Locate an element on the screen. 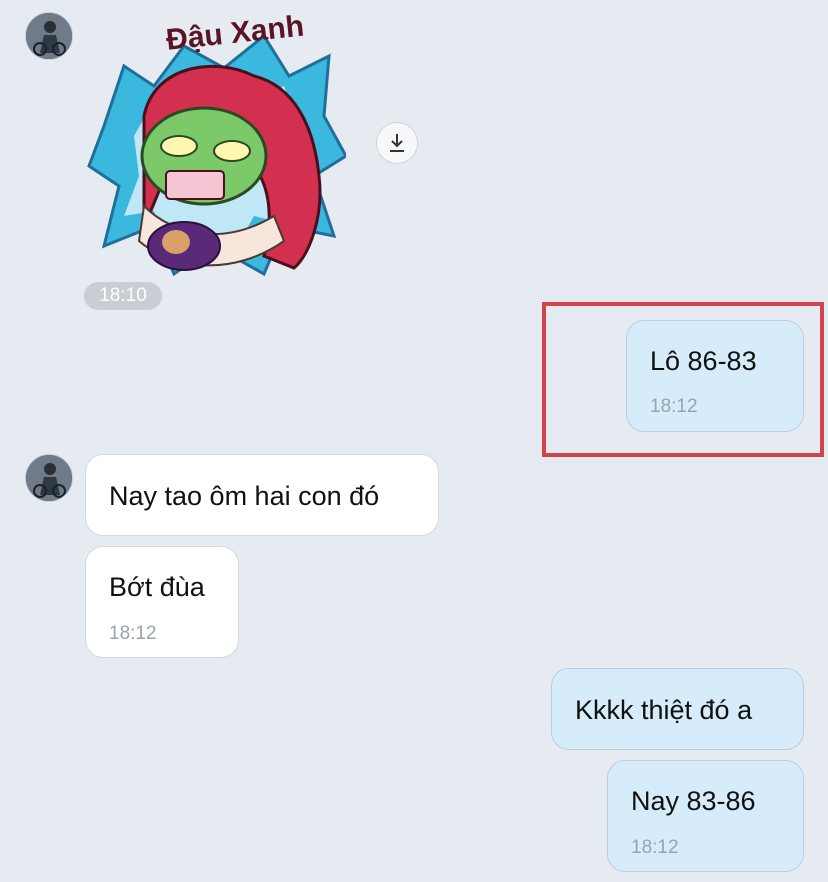 The image size is (828, 882). sticker-timestamp: 18:10 is located at coordinates (123, 296).